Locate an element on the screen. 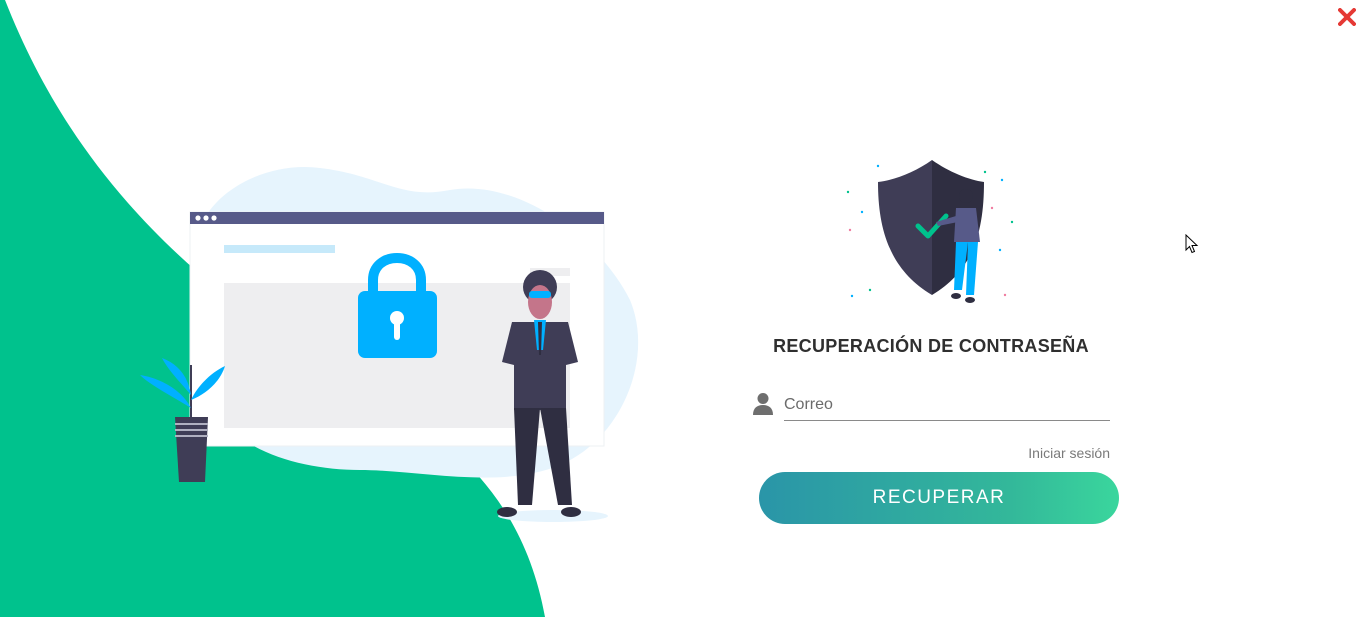 This screenshot has width=1366, height=617. user-icon is located at coordinates (763, 404).